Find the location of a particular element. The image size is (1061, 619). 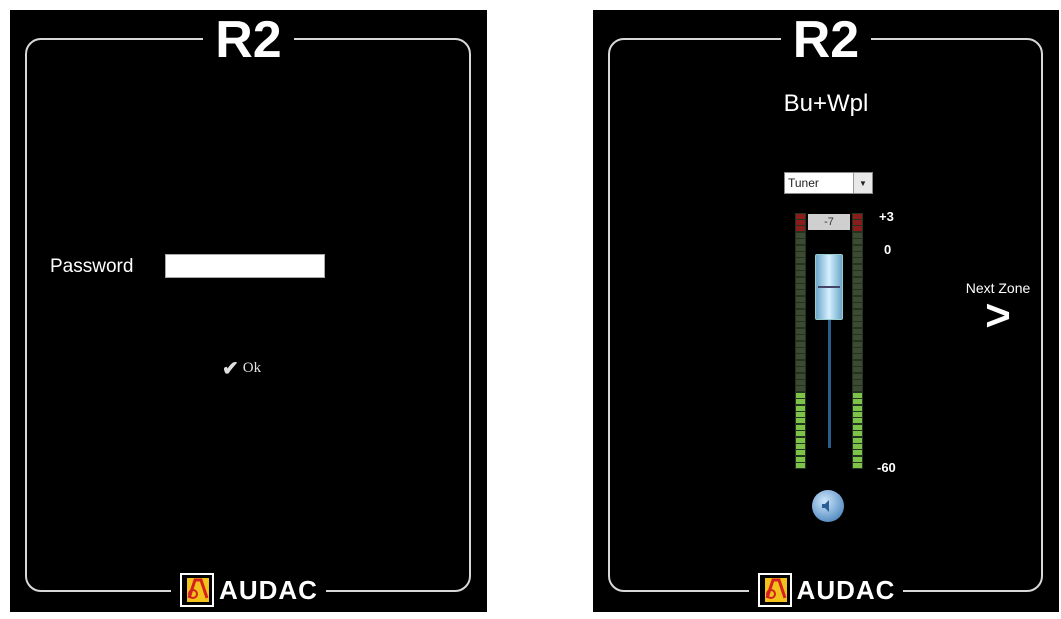

volume-readout: -7 is located at coordinates (829, 222).